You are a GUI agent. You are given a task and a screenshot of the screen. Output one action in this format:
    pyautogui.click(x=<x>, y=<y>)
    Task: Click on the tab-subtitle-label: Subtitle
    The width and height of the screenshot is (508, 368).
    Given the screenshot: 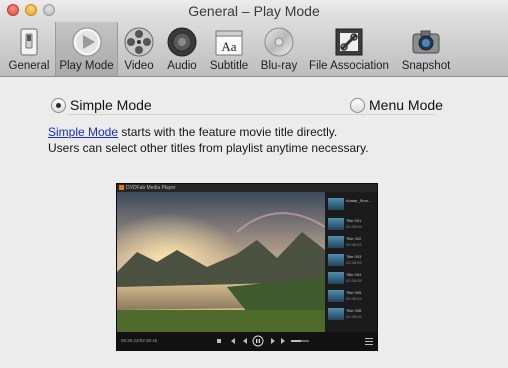 What is the action you would take?
    pyautogui.click(x=229, y=66)
    